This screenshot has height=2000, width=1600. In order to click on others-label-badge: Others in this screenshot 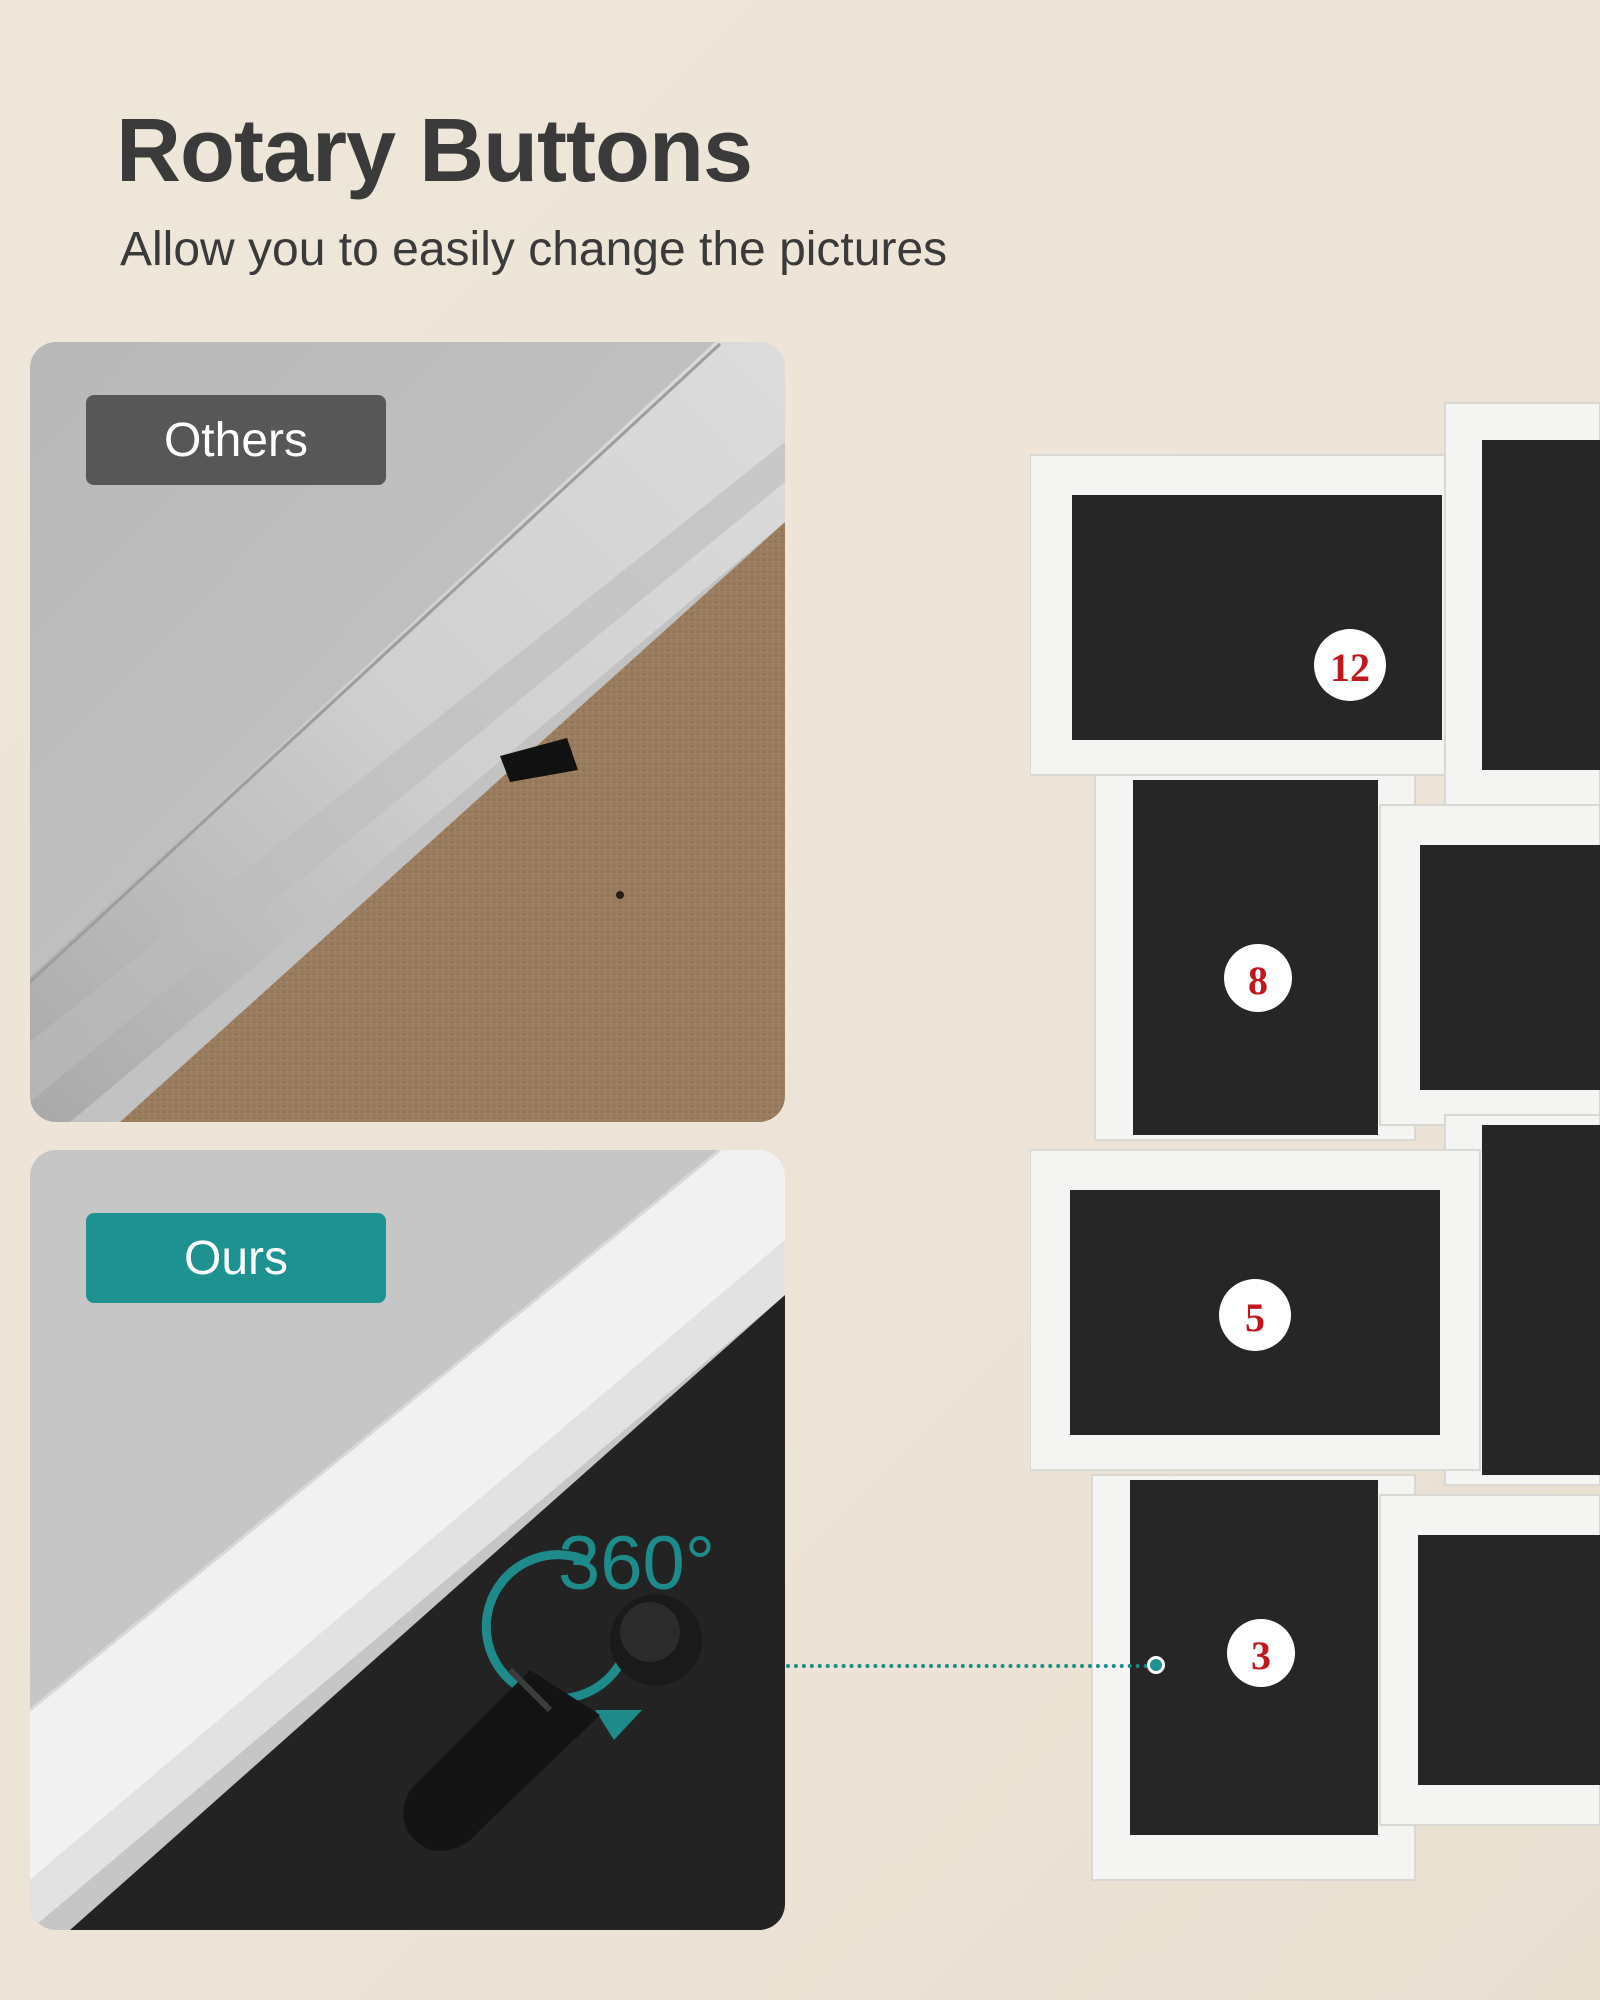, I will do `click(236, 440)`.